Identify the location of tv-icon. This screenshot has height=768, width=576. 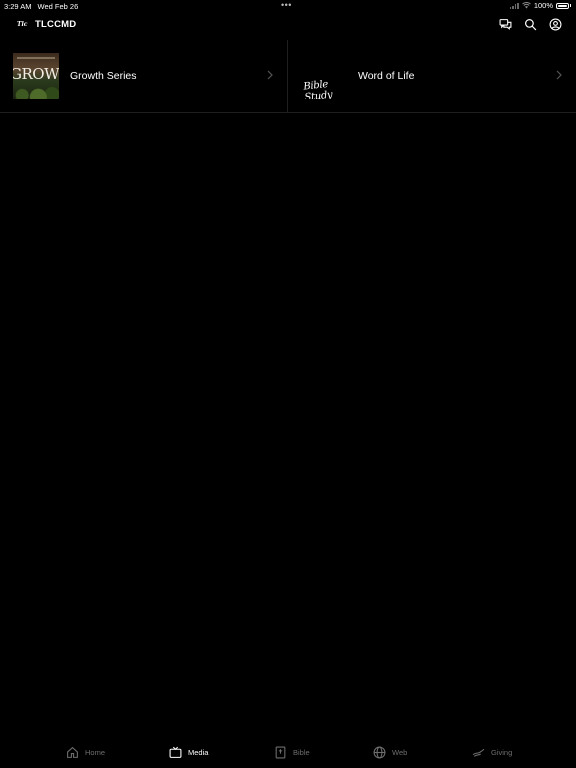
(175, 752).